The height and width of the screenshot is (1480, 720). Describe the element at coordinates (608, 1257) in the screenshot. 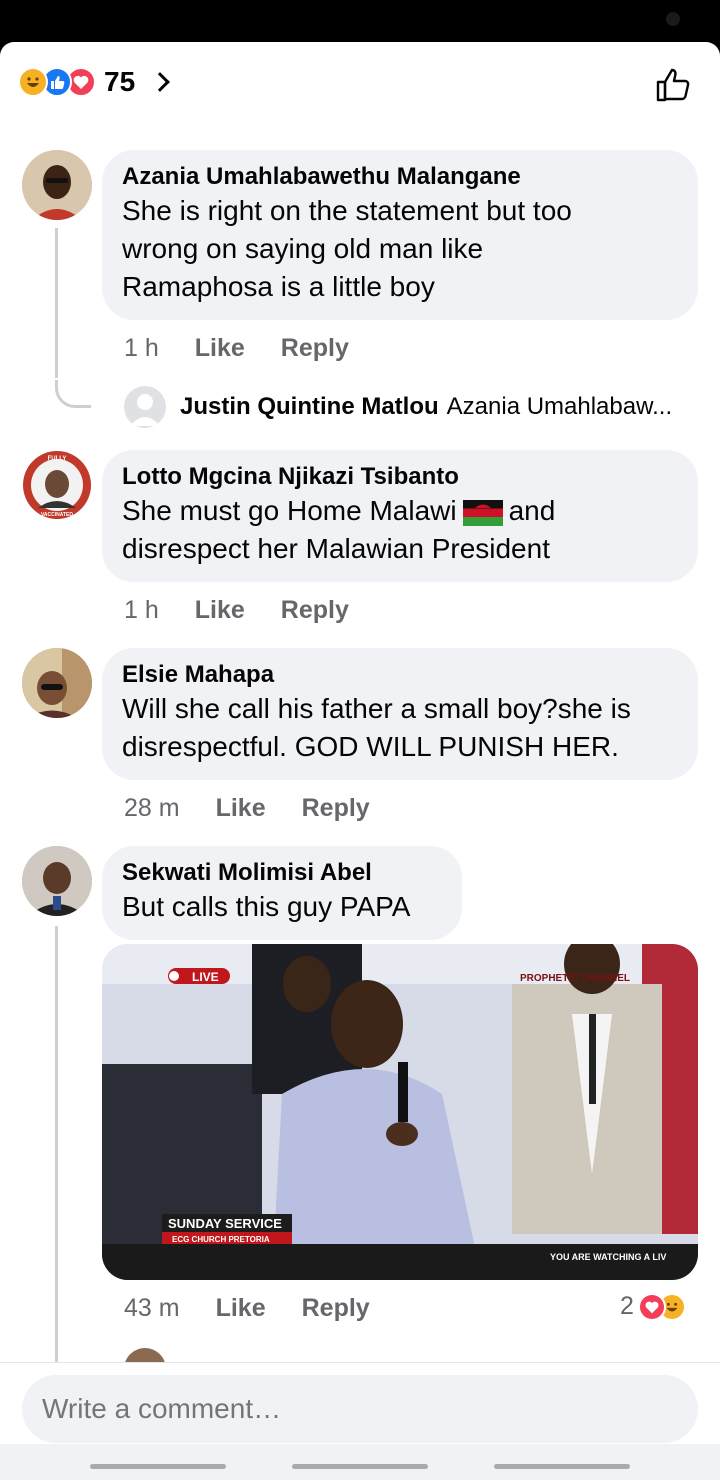

I see `ticker-text: YOU ARE WATCHING A LIV` at that location.